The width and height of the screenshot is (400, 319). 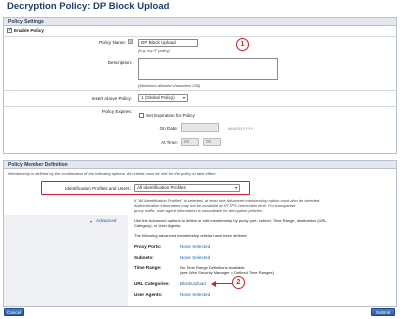 What do you see at coordinates (200, 164) in the screenshot?
I see `member-definition-header: Policy Member Definition` at bounding box center [200, 164].